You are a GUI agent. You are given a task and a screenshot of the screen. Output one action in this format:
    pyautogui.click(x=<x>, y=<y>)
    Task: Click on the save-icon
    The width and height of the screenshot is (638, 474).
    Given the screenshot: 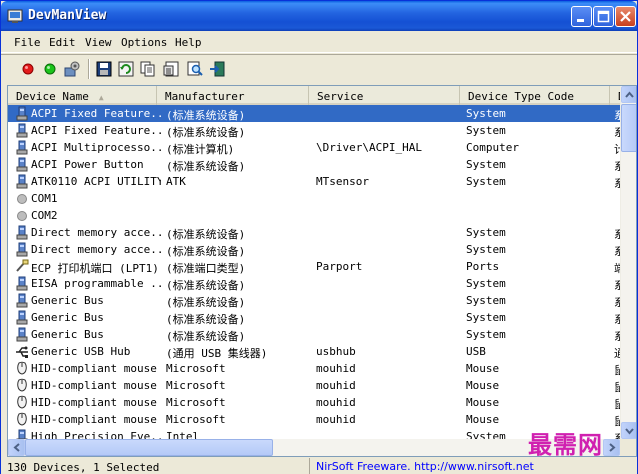 What is the action you would take?
    pyautogui.click(x=104, y=69)
    